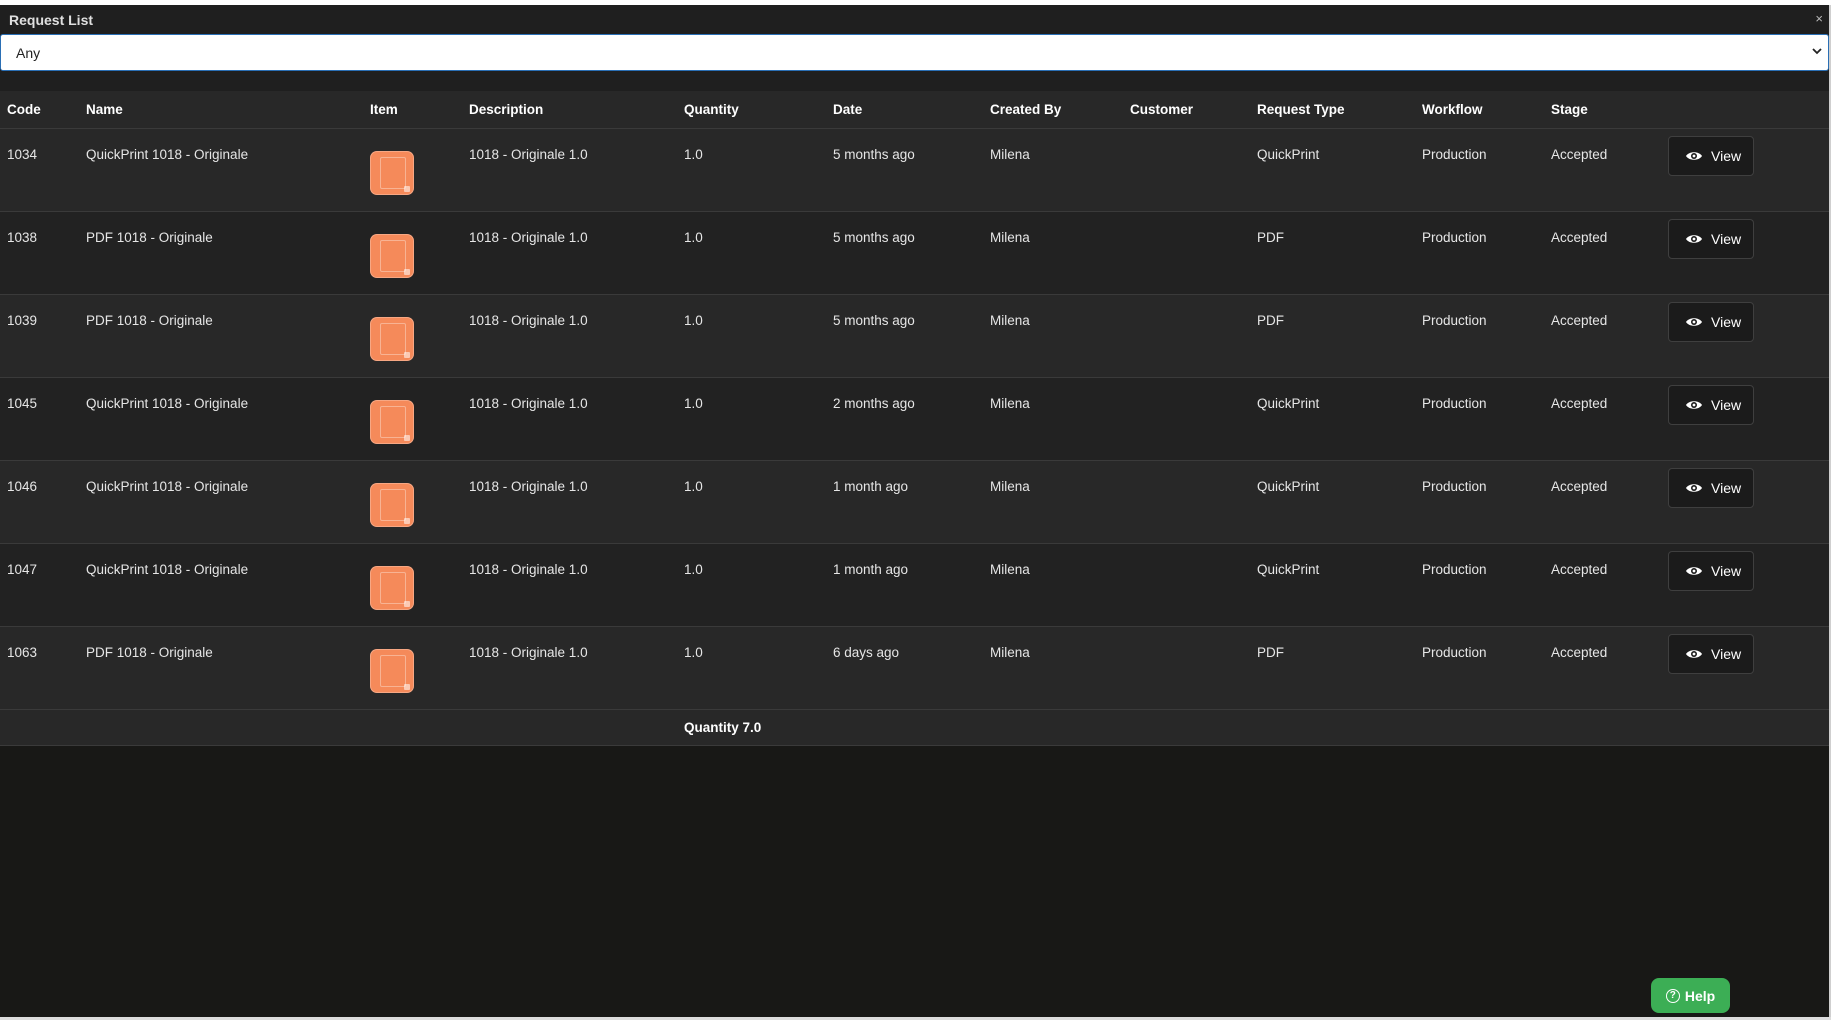 The height and width of the screenshot is (1020, 1831). I want to click on header-description: Description, so click(569, 109).